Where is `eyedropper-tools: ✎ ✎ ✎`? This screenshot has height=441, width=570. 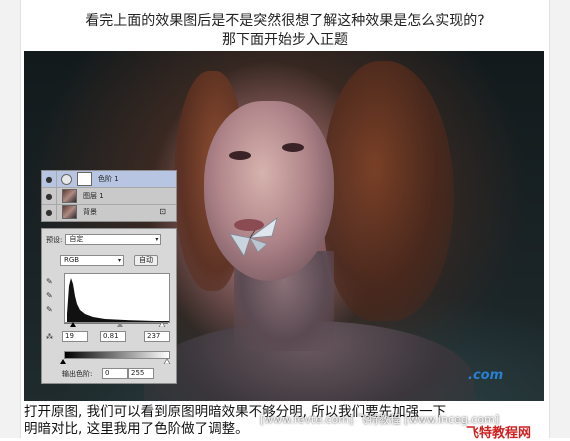
eyedropper-tools: ✎ ✎ ✎ is located at coordinates (52, 296).